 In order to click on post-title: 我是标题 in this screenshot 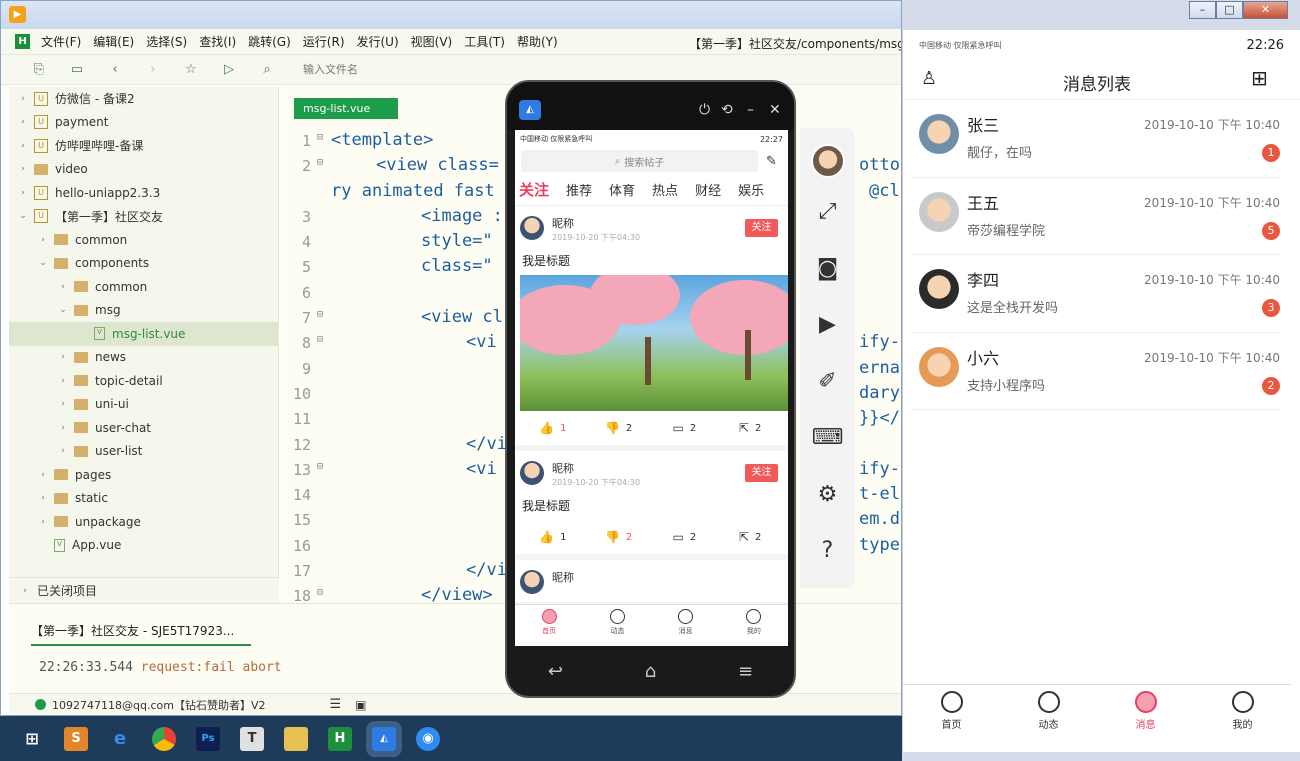, I will do `click(652, 505)`.